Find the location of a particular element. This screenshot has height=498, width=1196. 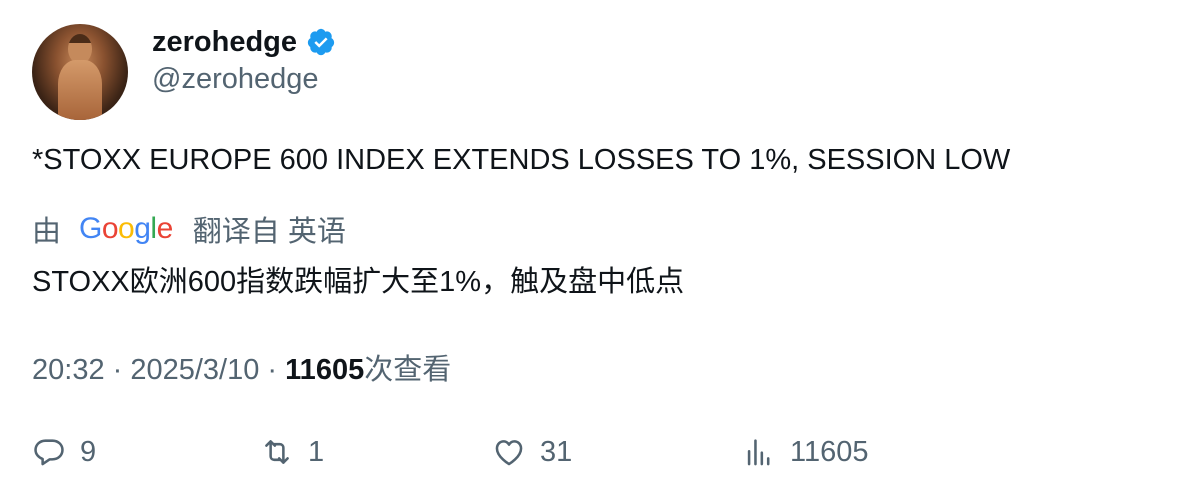

tweet-meta: 20:32 · 2025/3/10 · 11605次查看 is located at coordinates (241, 367).